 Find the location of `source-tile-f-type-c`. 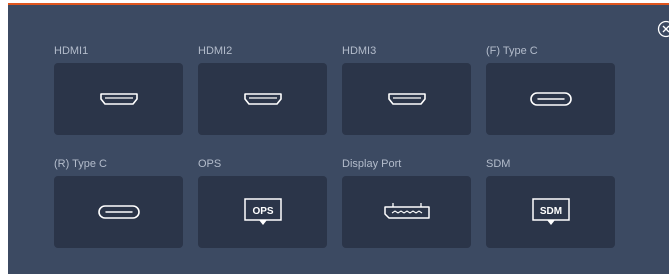

source-tile-f-type-c is located at coordinates (550, 99).